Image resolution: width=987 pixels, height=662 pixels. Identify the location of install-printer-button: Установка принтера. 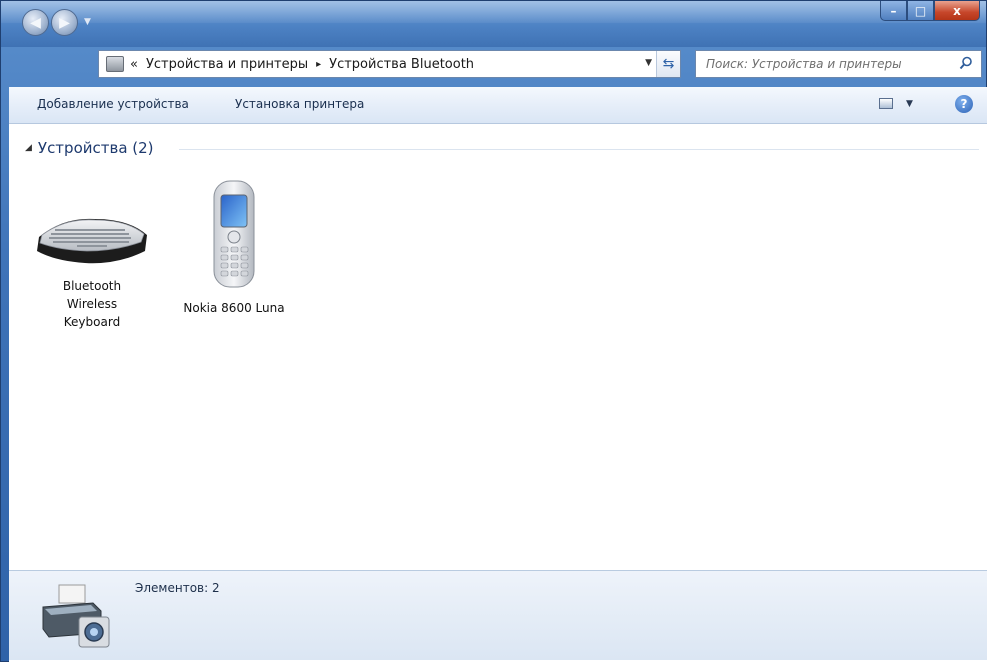
(299, 104).